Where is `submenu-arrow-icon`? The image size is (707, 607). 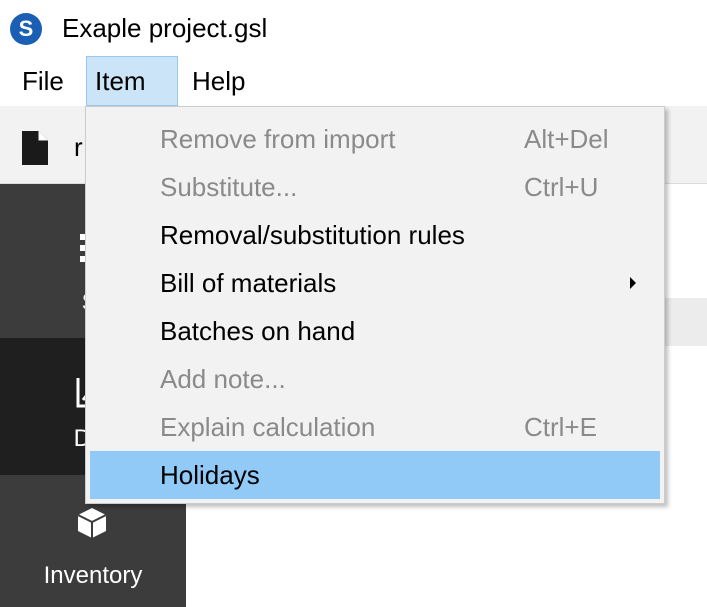
submenu-arrow-icon is located at coordinates (633, 283).